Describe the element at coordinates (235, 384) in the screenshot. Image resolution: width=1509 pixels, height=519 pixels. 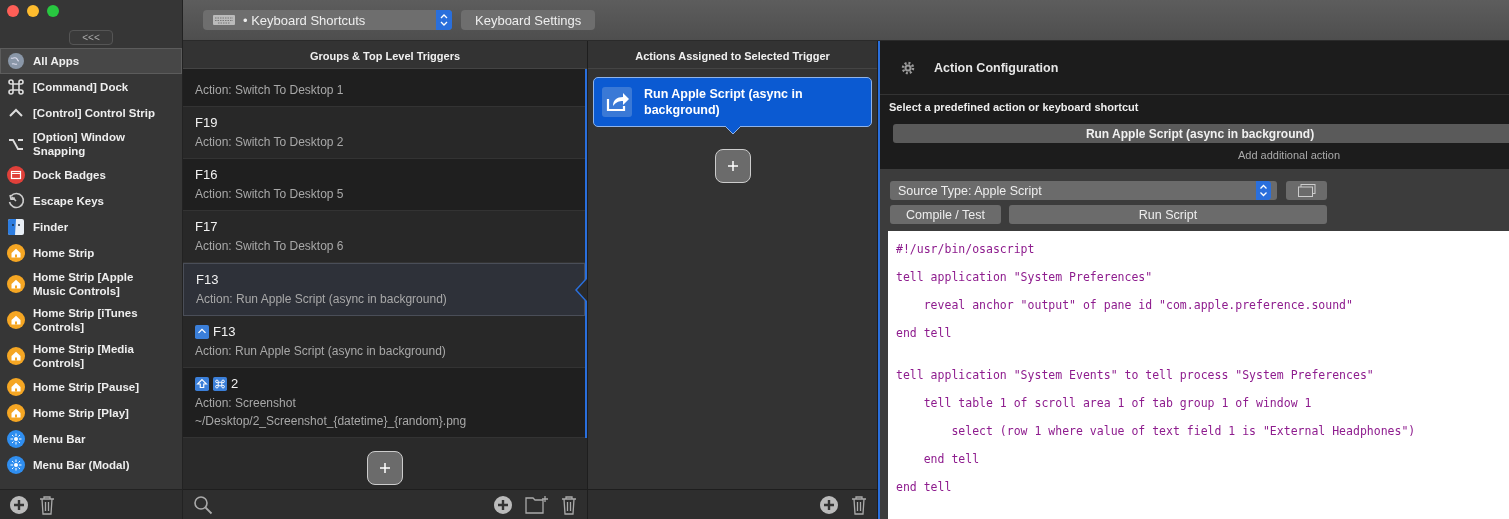
I see `trigger-key: 2` at that location.